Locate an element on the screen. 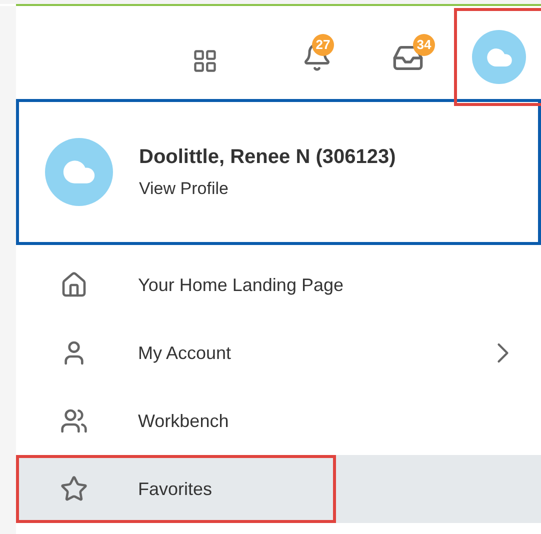  inbox-badge: 34 is located at coordinates (424, 45).